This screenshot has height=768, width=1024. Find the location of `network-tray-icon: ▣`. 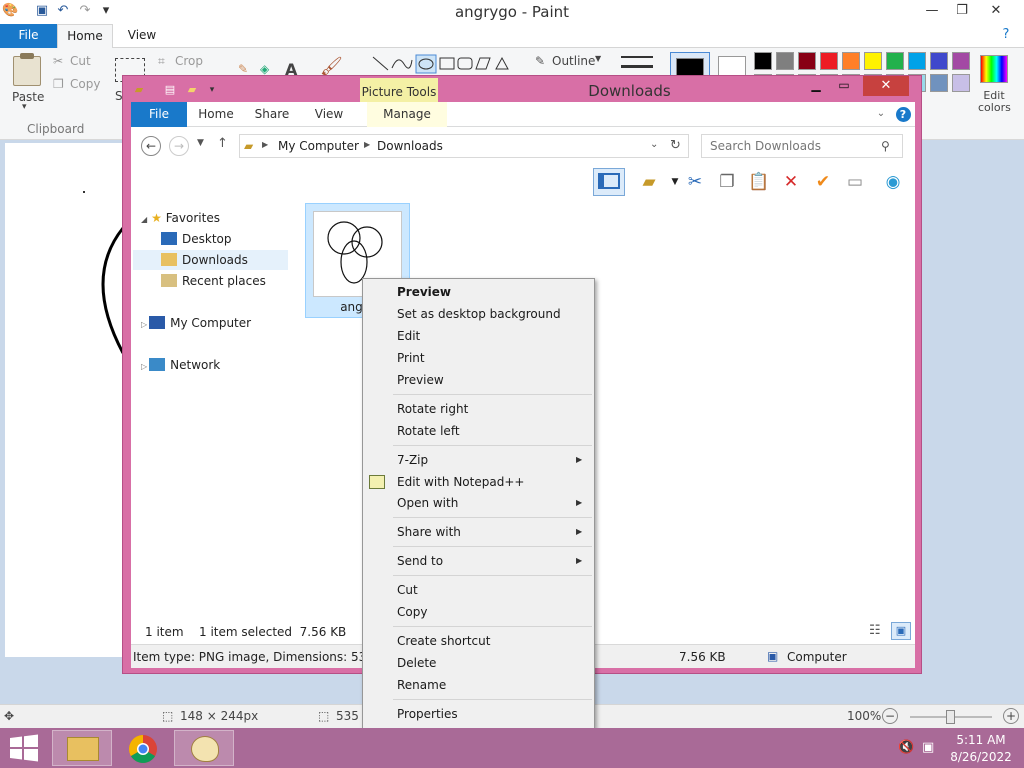

network-tray-icon: ▣ is located at coordinates (928, 747).